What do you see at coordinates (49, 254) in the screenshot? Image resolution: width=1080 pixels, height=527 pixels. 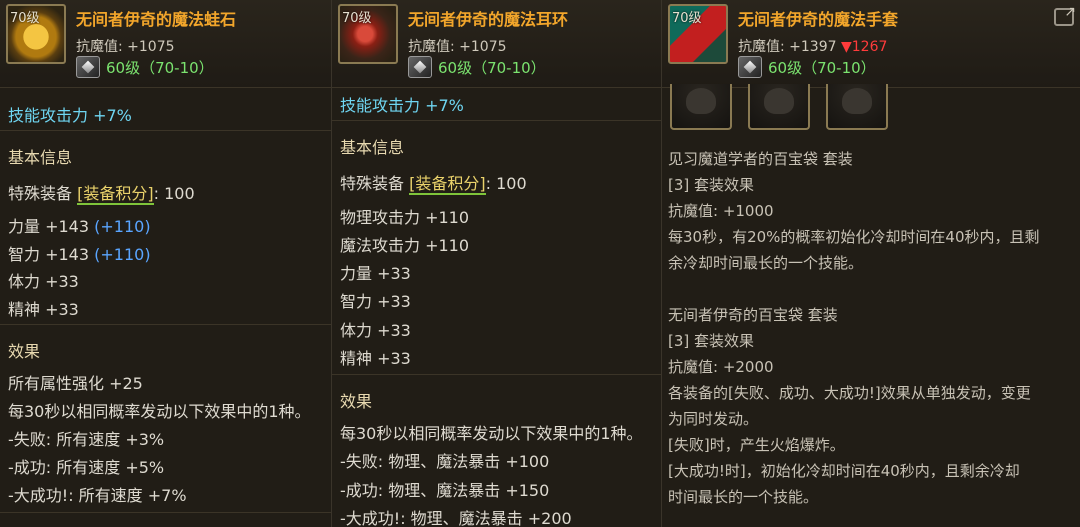 I see `intelligence-value: 智力 +143` at bounding box center [49, 254].